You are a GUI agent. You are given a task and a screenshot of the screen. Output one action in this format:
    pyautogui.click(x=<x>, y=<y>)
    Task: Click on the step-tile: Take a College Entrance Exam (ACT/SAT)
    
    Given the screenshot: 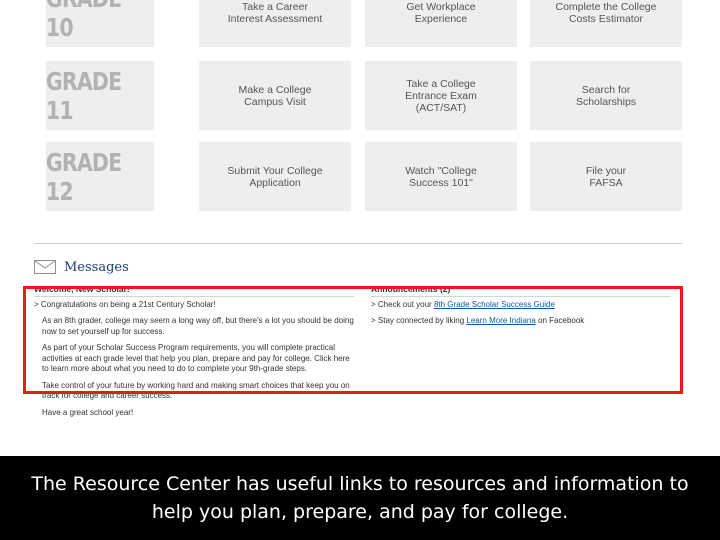 What is the action you would take?
    pyautogui.click(x=441, y=95)
    